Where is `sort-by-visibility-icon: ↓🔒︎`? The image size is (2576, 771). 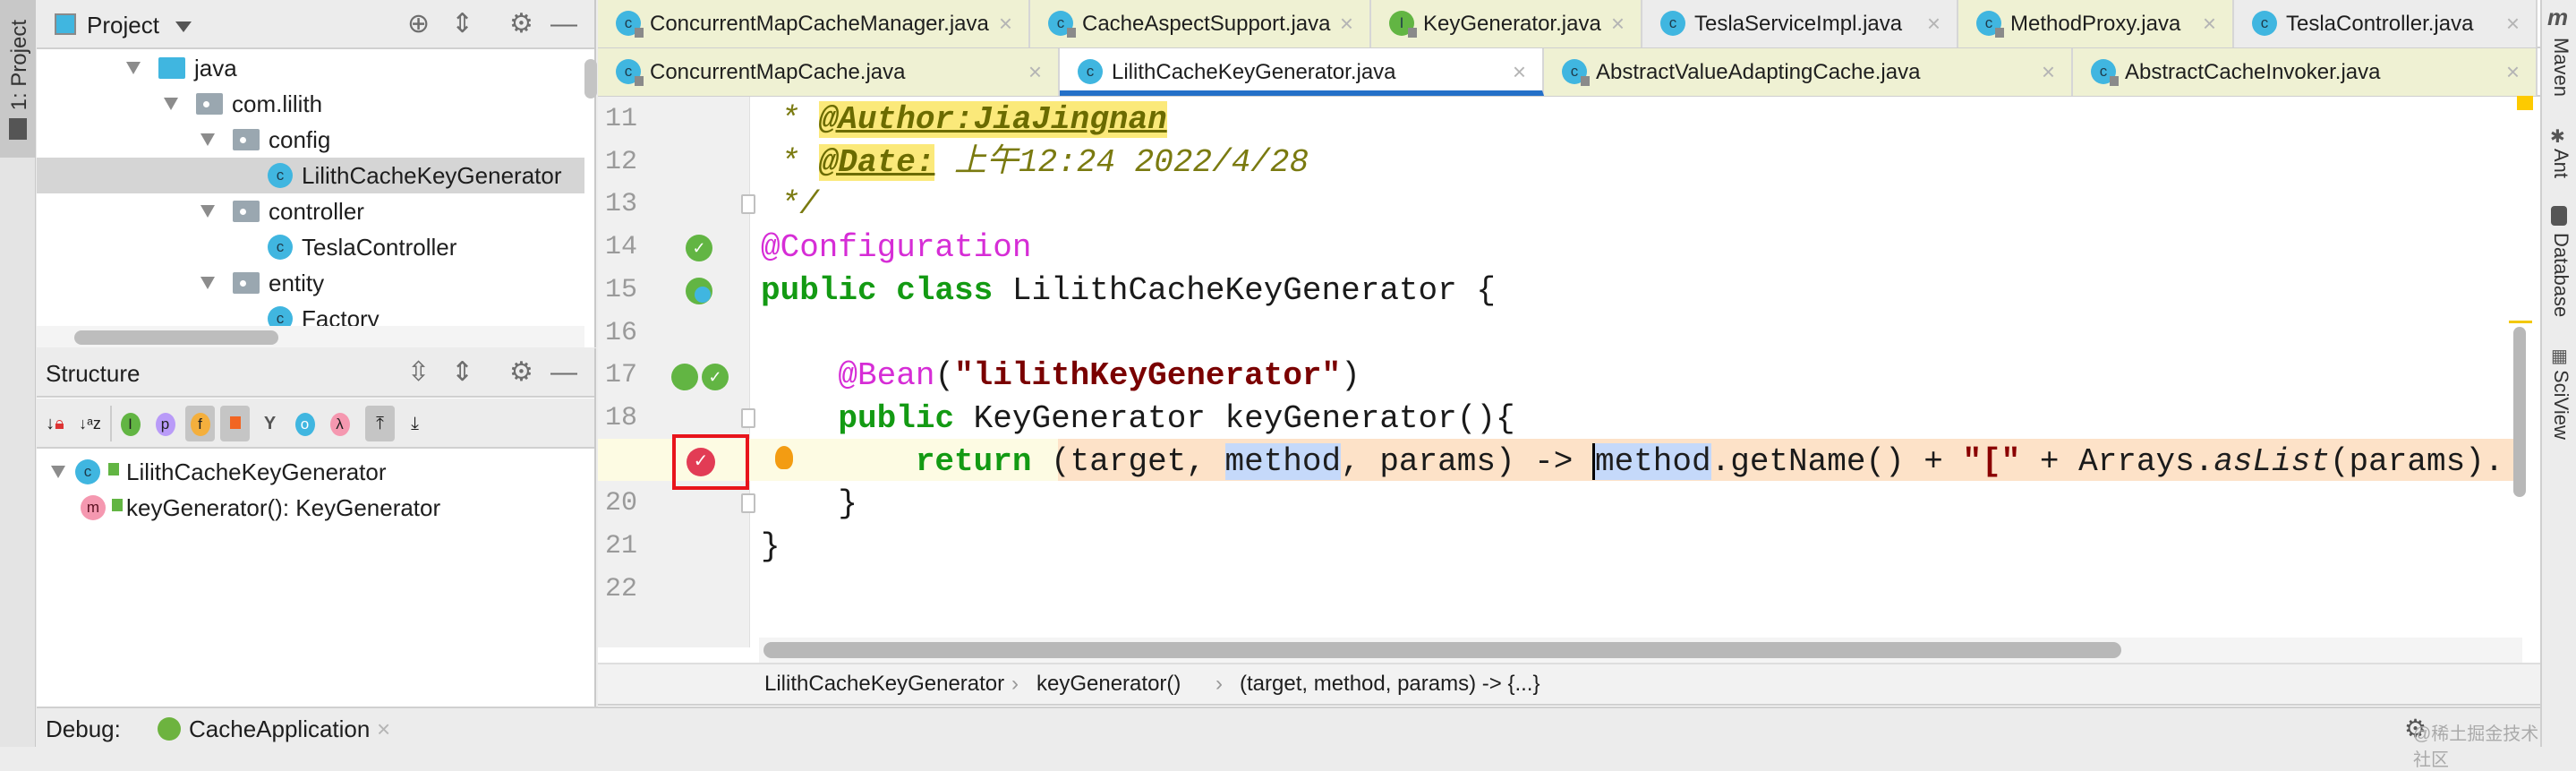 sort-by-visibility-icon: ↓🔒︎ is located at coordinates (55, 423).